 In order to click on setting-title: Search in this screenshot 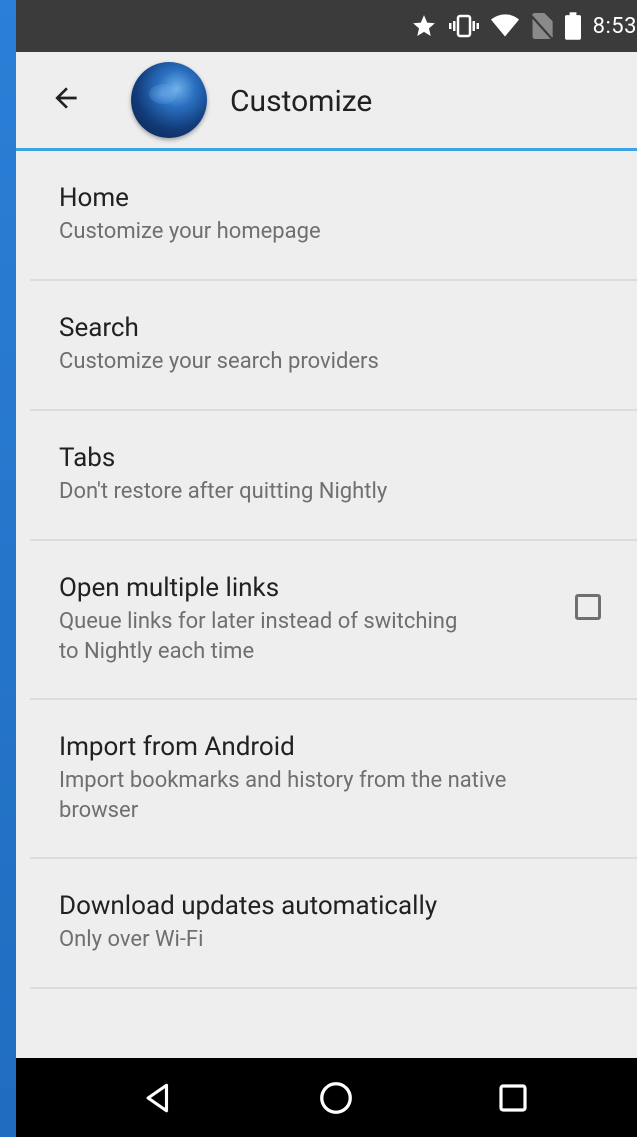, I will do `click(99, 328)`.